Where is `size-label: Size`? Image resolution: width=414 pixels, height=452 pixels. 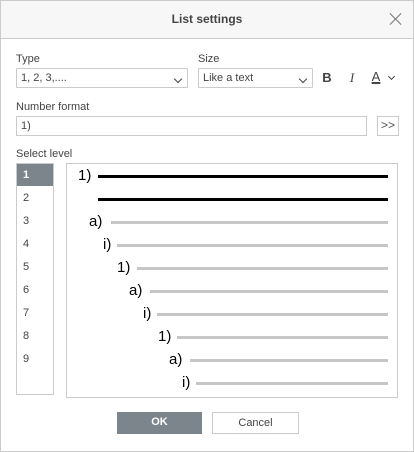
size-label: Size is located at coordinates (209, 59).